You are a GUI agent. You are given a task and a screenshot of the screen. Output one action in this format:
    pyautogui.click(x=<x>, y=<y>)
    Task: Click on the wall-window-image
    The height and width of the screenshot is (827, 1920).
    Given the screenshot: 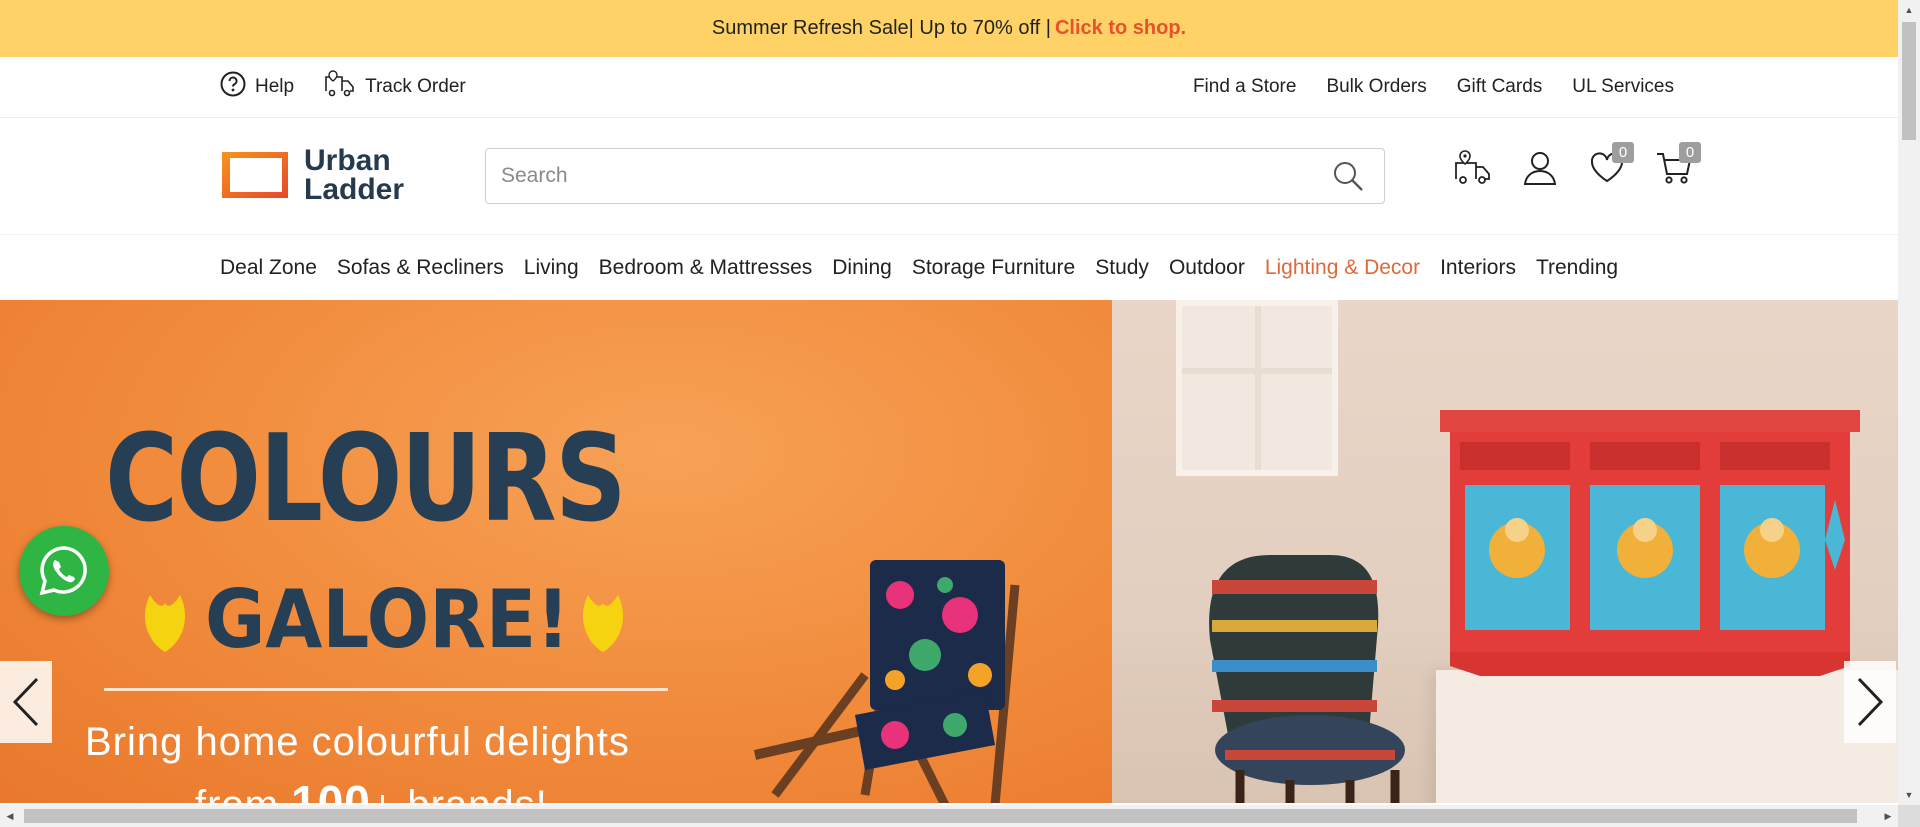 What is the action you would take?
    pyautogui.click(x=1257, y=388)
    